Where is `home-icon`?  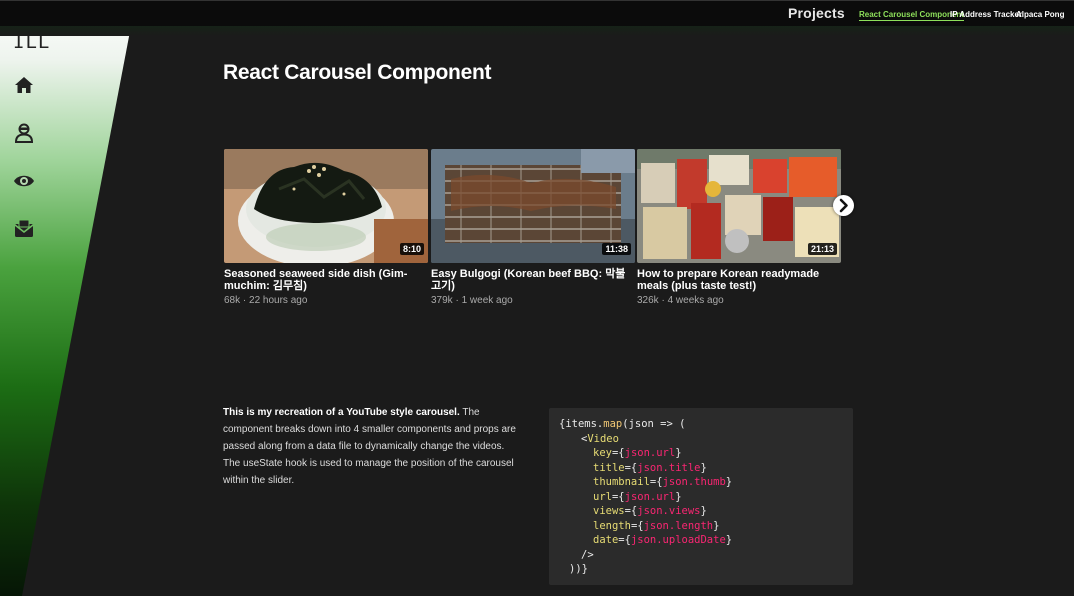
home-icon is located at coordinates (24, 85).